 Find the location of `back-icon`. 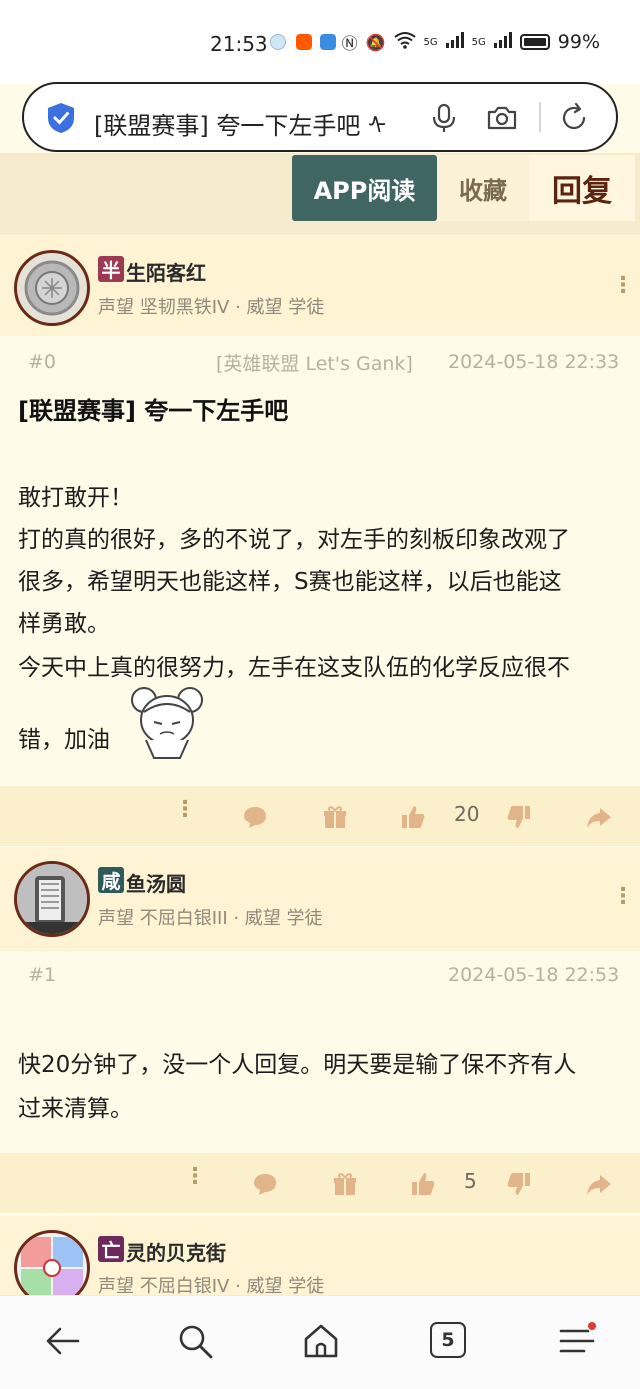

back-icon is located at coordinates (63, 1341).